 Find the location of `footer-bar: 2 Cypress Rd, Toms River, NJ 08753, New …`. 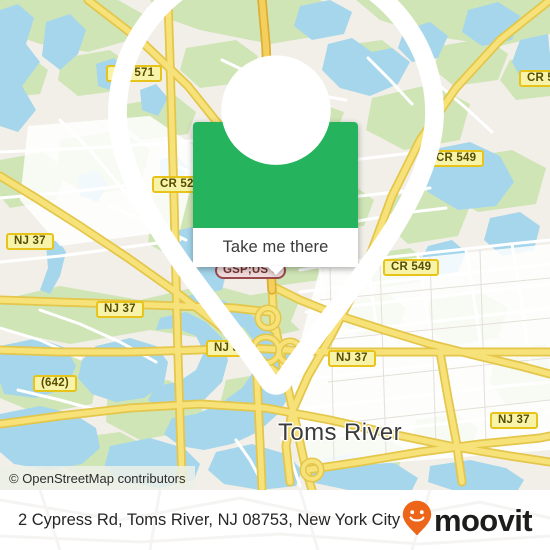

footer-bar: 2 Cypress Rd, Toms River, NJ 08753, New … is located at coordinates (275, 520).